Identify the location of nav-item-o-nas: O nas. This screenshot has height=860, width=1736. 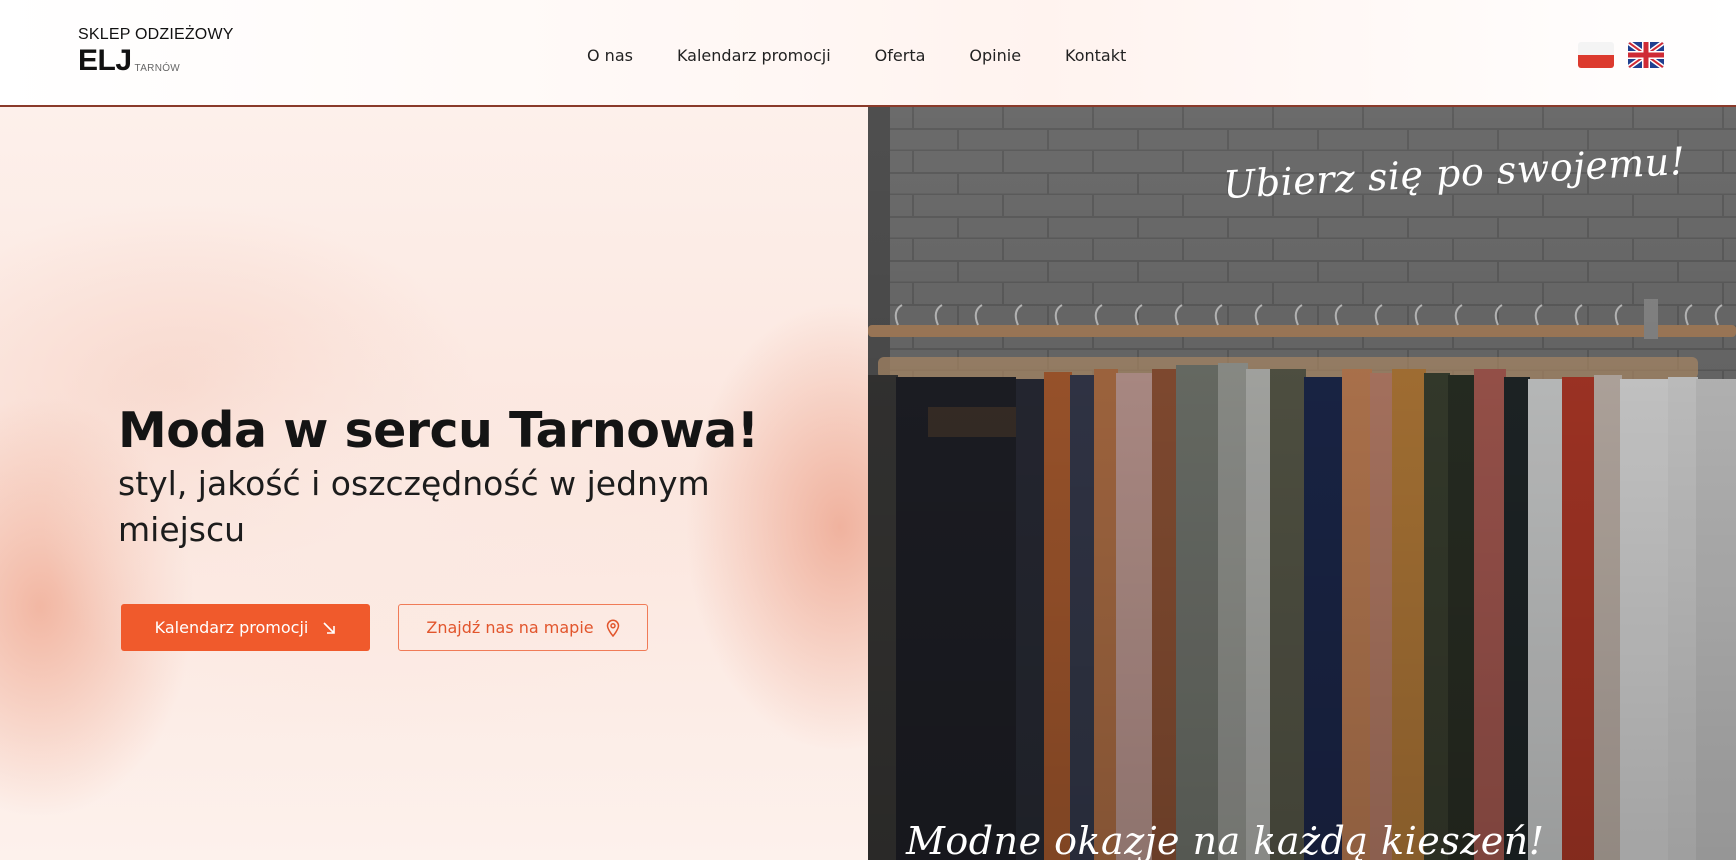
(610, 56).